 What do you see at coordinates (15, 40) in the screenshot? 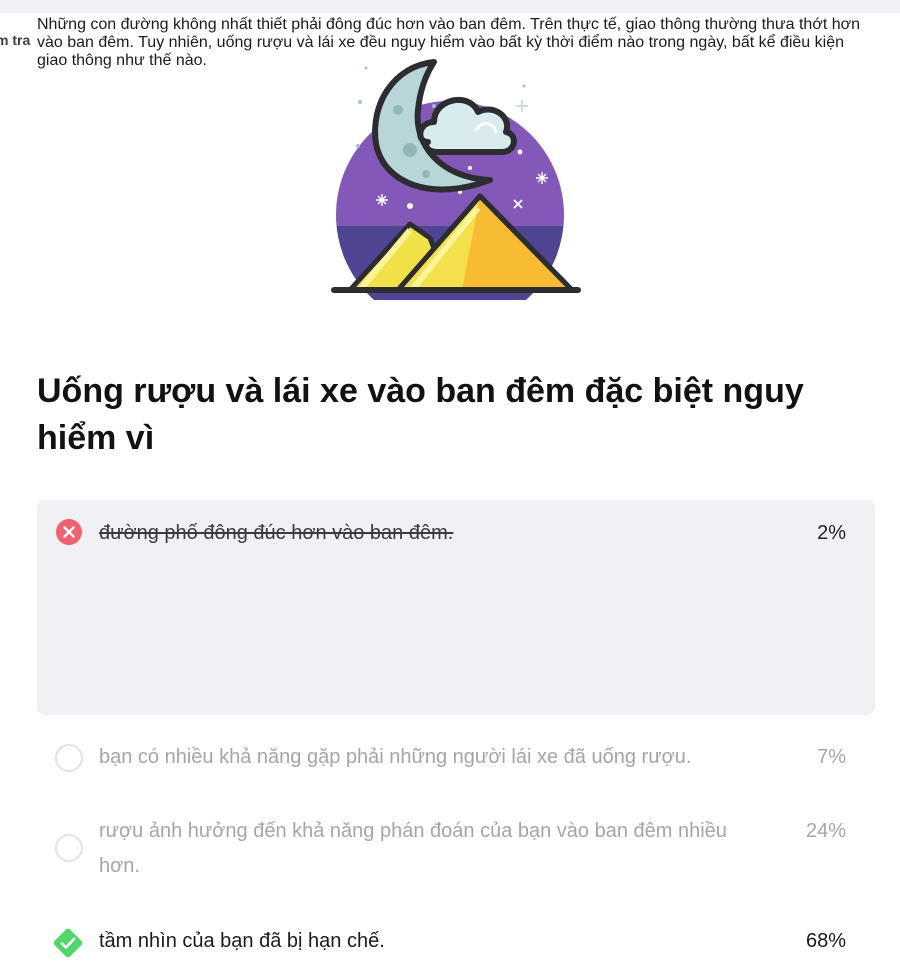
I see `breadcrumb: m tra` at bounding box center [15, 40].